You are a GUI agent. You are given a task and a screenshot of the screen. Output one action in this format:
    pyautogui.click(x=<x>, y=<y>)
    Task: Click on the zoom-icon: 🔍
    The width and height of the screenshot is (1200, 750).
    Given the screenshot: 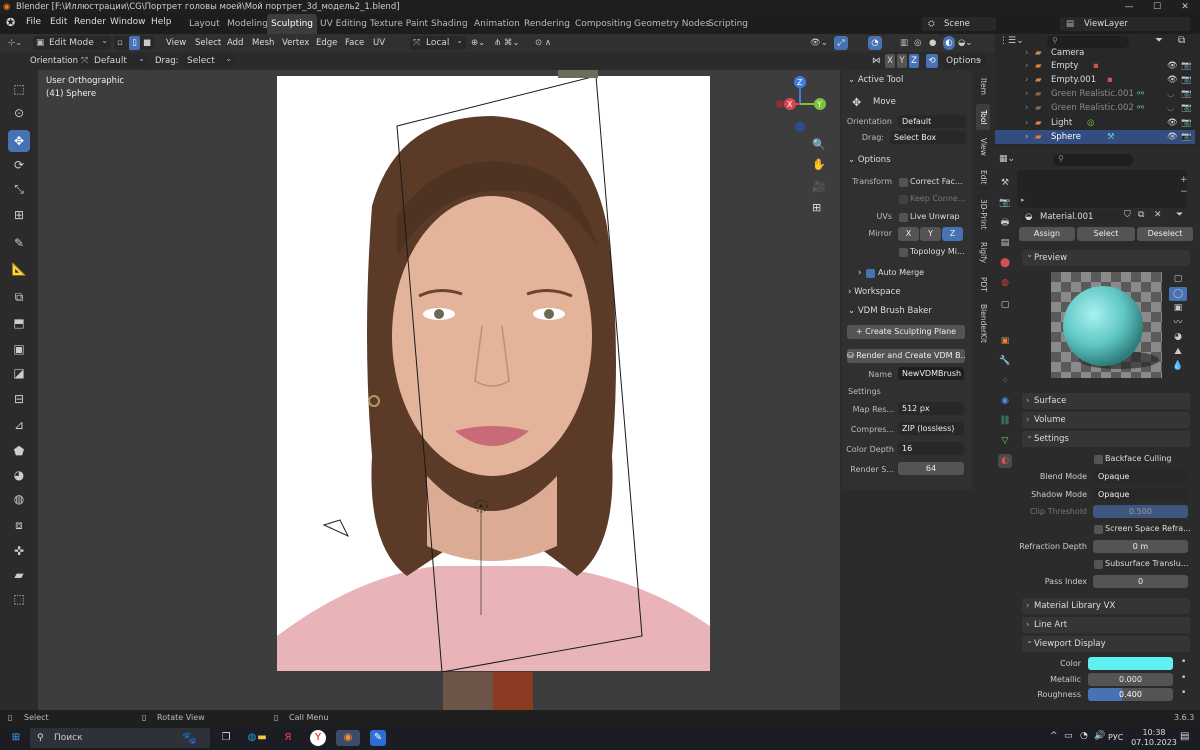 What is the action you would take?
    pyautogui.click(x=819, y=144)
    